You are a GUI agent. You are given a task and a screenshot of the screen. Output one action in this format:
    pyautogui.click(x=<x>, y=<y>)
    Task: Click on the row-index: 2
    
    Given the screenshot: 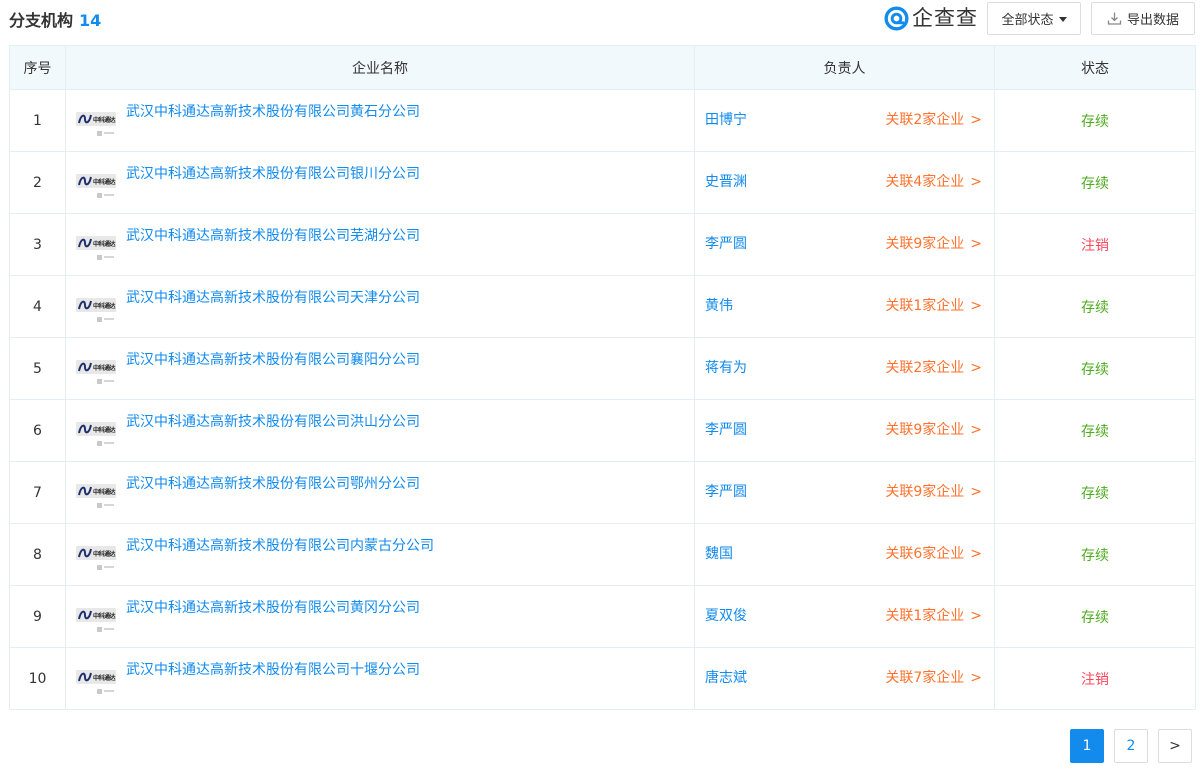 What is the action you would take?
    pyautogui.click(x=37, y=182)
    